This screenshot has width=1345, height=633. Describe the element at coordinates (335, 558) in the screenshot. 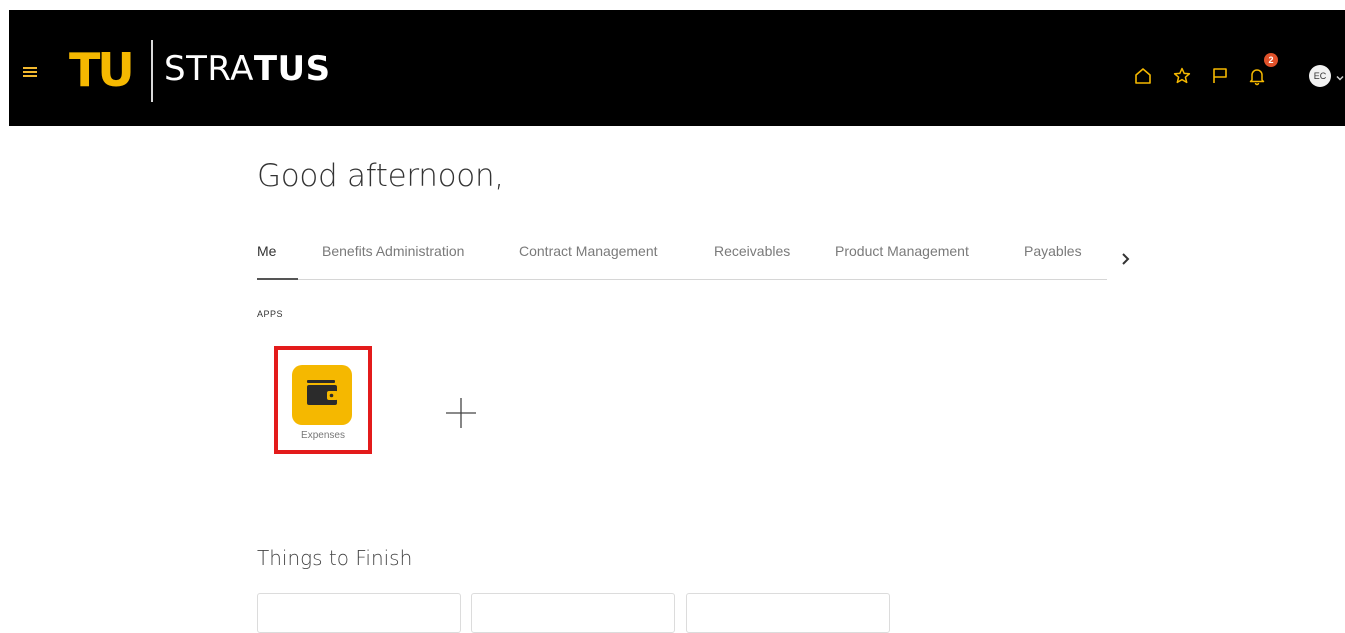

I see `things-to-finish-title: Things to Finish` at that location.